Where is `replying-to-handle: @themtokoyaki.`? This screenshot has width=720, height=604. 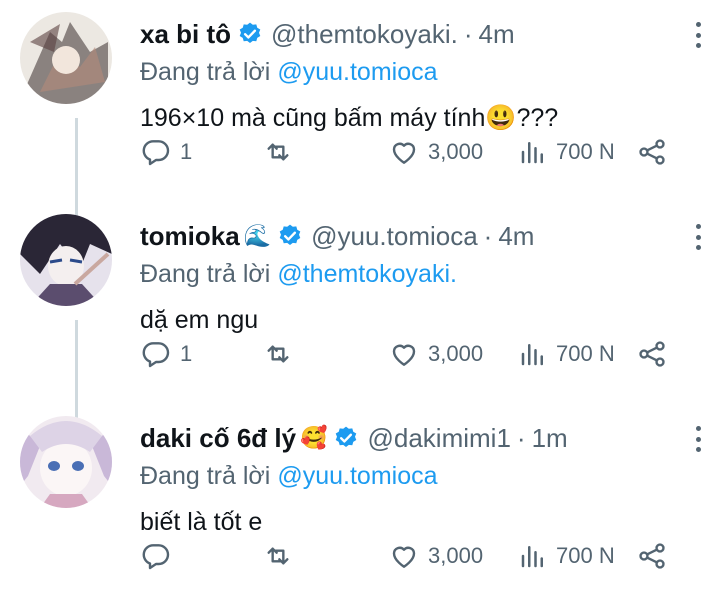
replying-to-handle: @themtokoyaki. is located at coordinates (367, 274).